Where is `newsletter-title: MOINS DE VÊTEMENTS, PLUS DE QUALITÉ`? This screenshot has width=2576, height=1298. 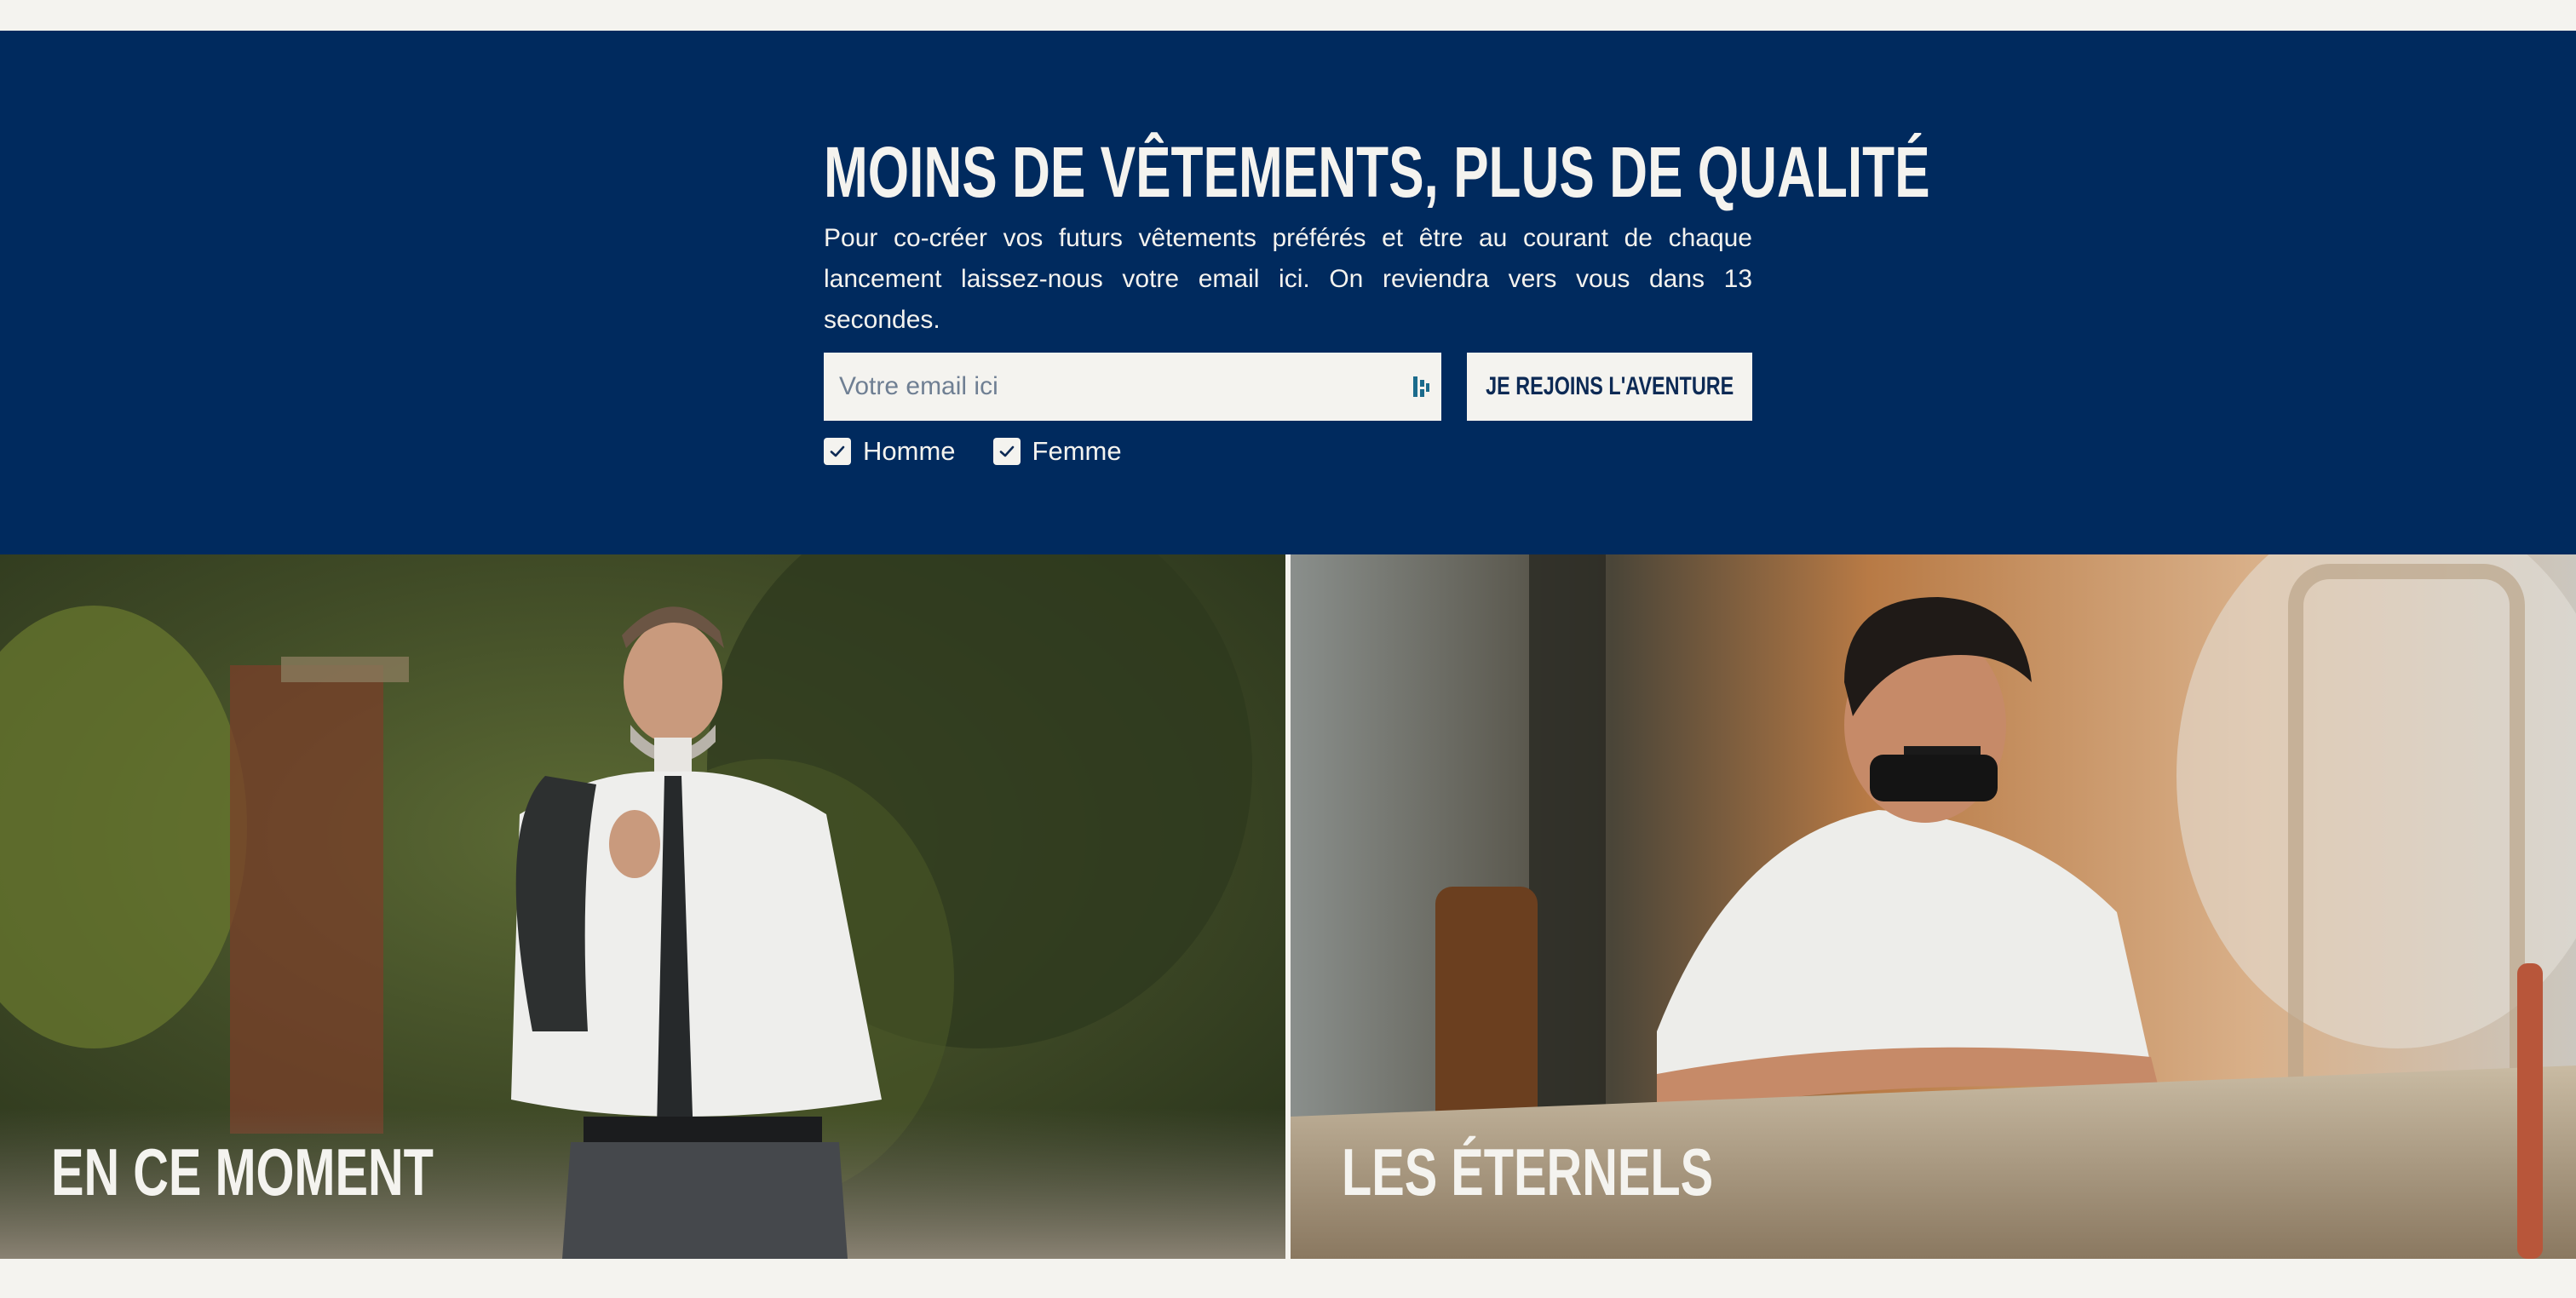
newsletter-title: MOINS DE VÊTEMENTS, PLUS DE QUALITÉ is located at coordinates (1377, 172).